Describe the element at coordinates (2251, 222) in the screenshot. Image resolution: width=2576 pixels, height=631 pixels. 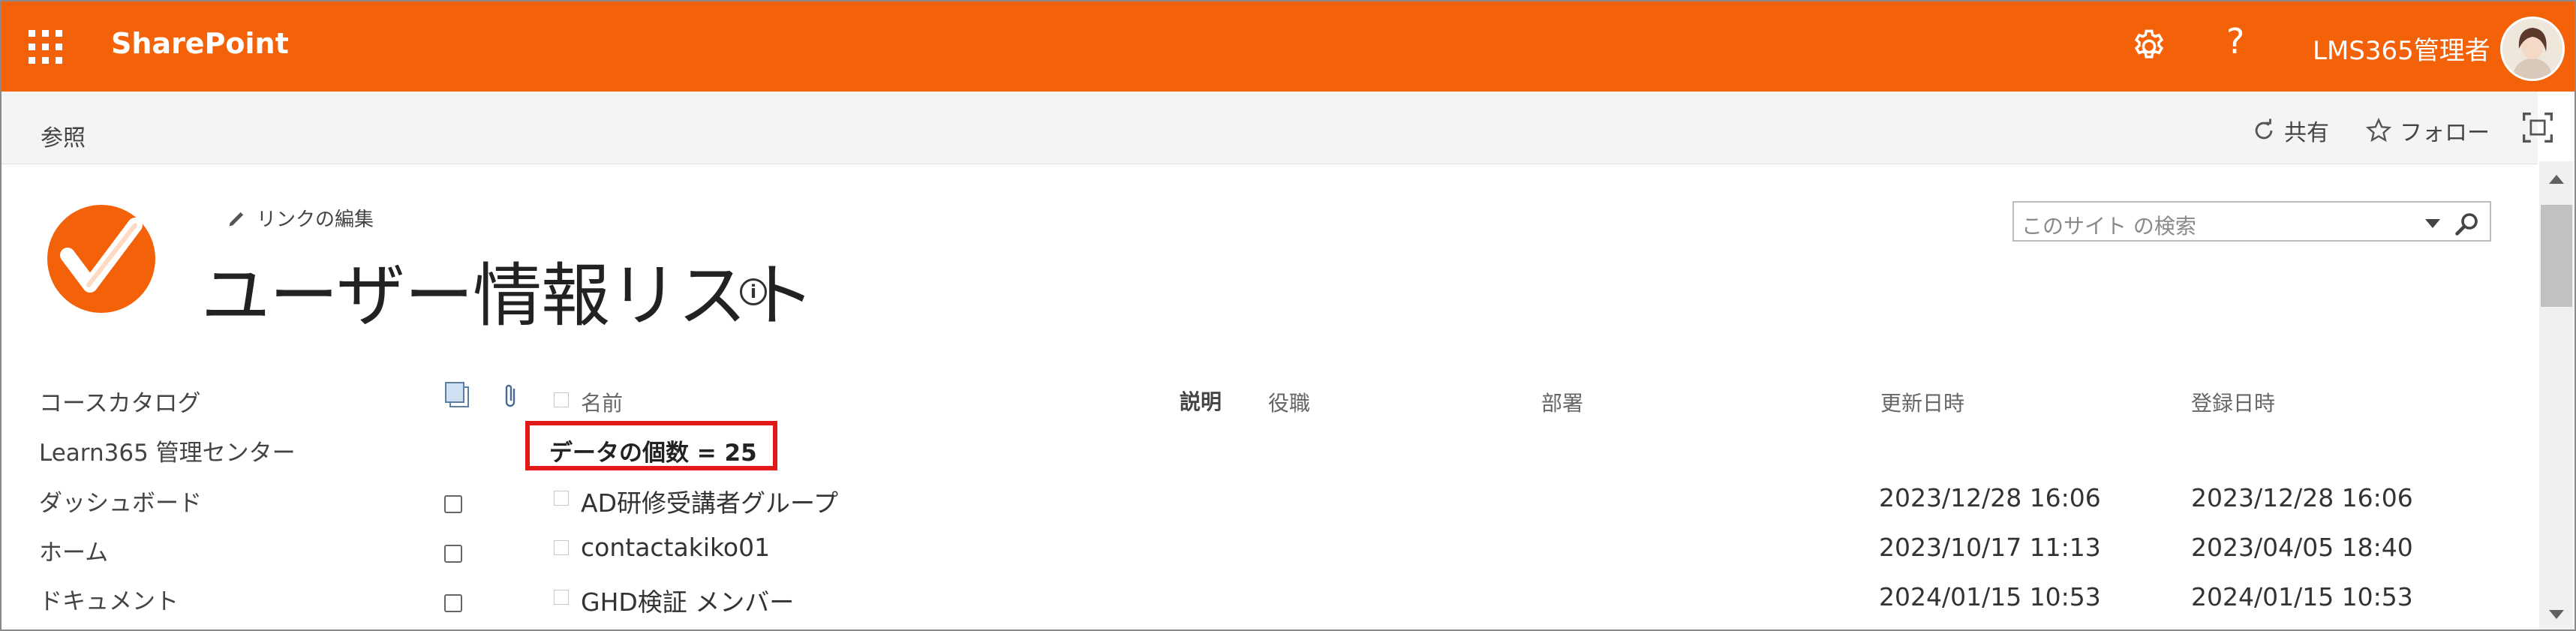
I see `site-search-box: このサイト の検索` at that location.